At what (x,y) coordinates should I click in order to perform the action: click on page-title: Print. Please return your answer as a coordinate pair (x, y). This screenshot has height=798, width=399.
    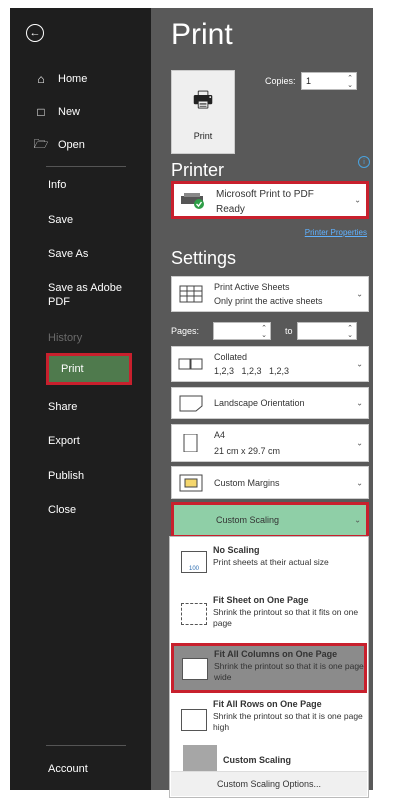
    Looking at the image, I should click on (202, 34).